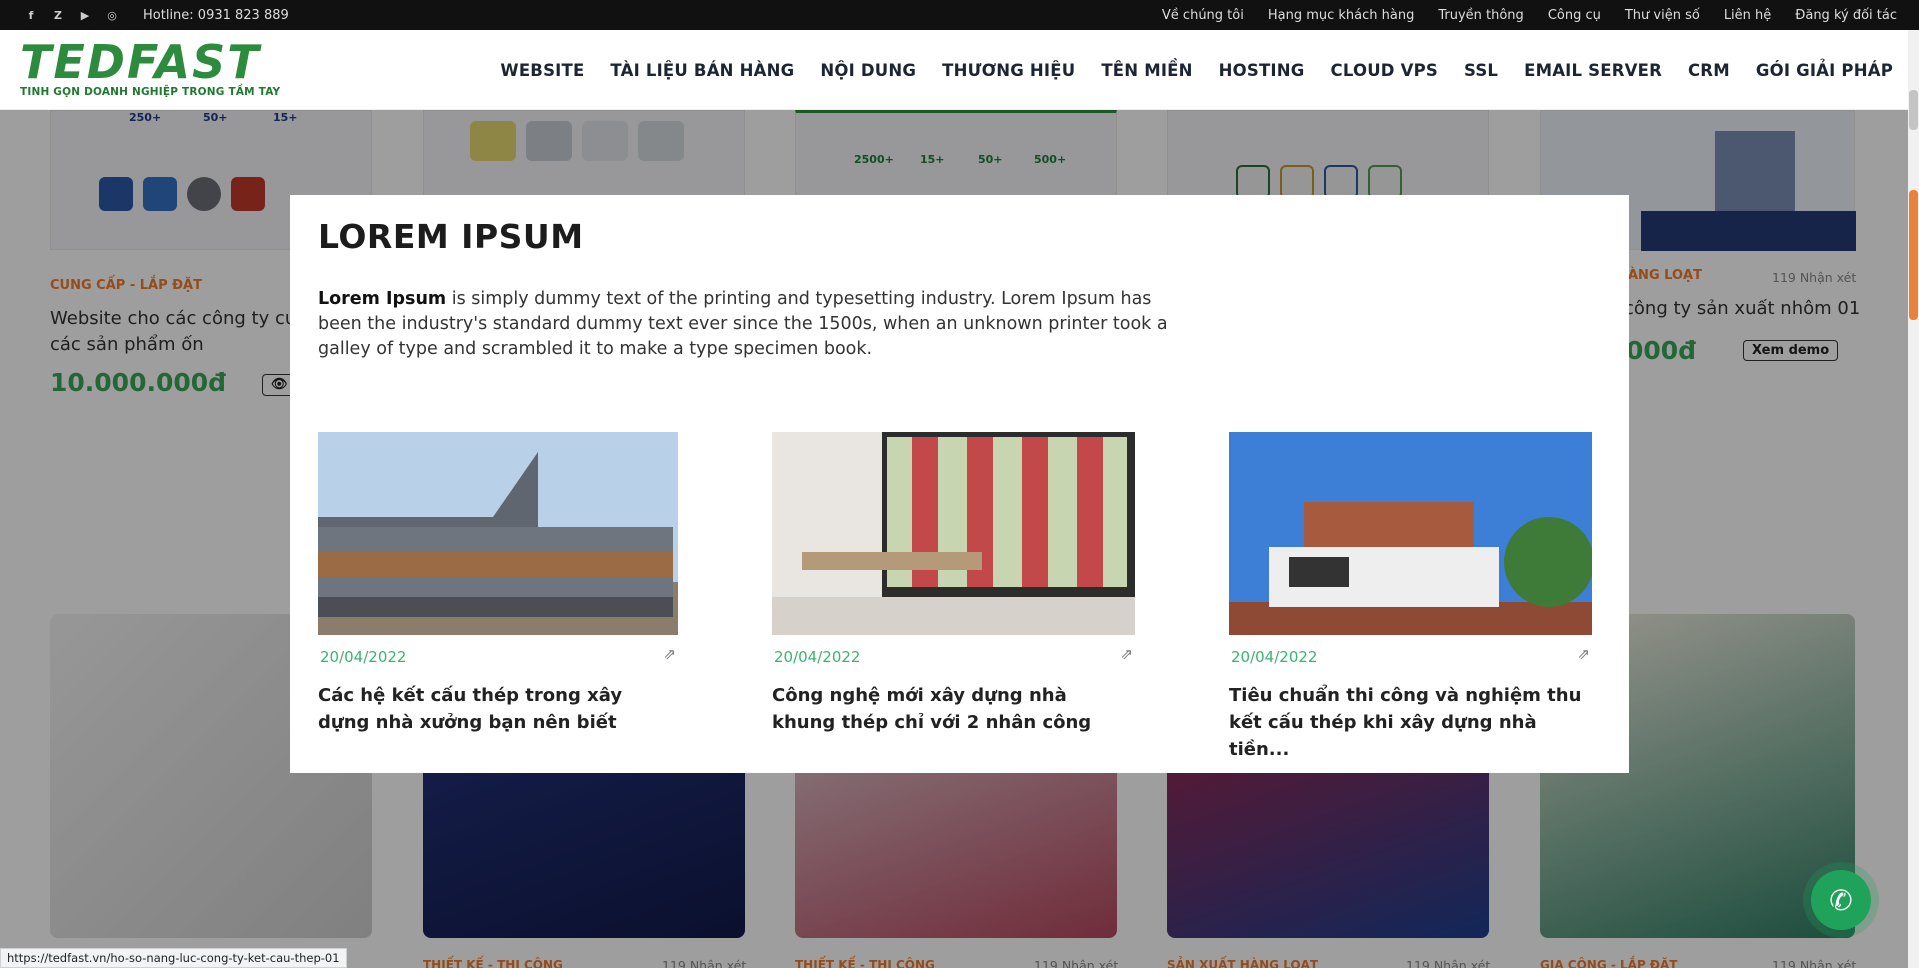  What do you see at coordinates (451, 236) in the screenshot?
I see `modal-title: LOREM IPSUM` at bounding box center [451, 236].